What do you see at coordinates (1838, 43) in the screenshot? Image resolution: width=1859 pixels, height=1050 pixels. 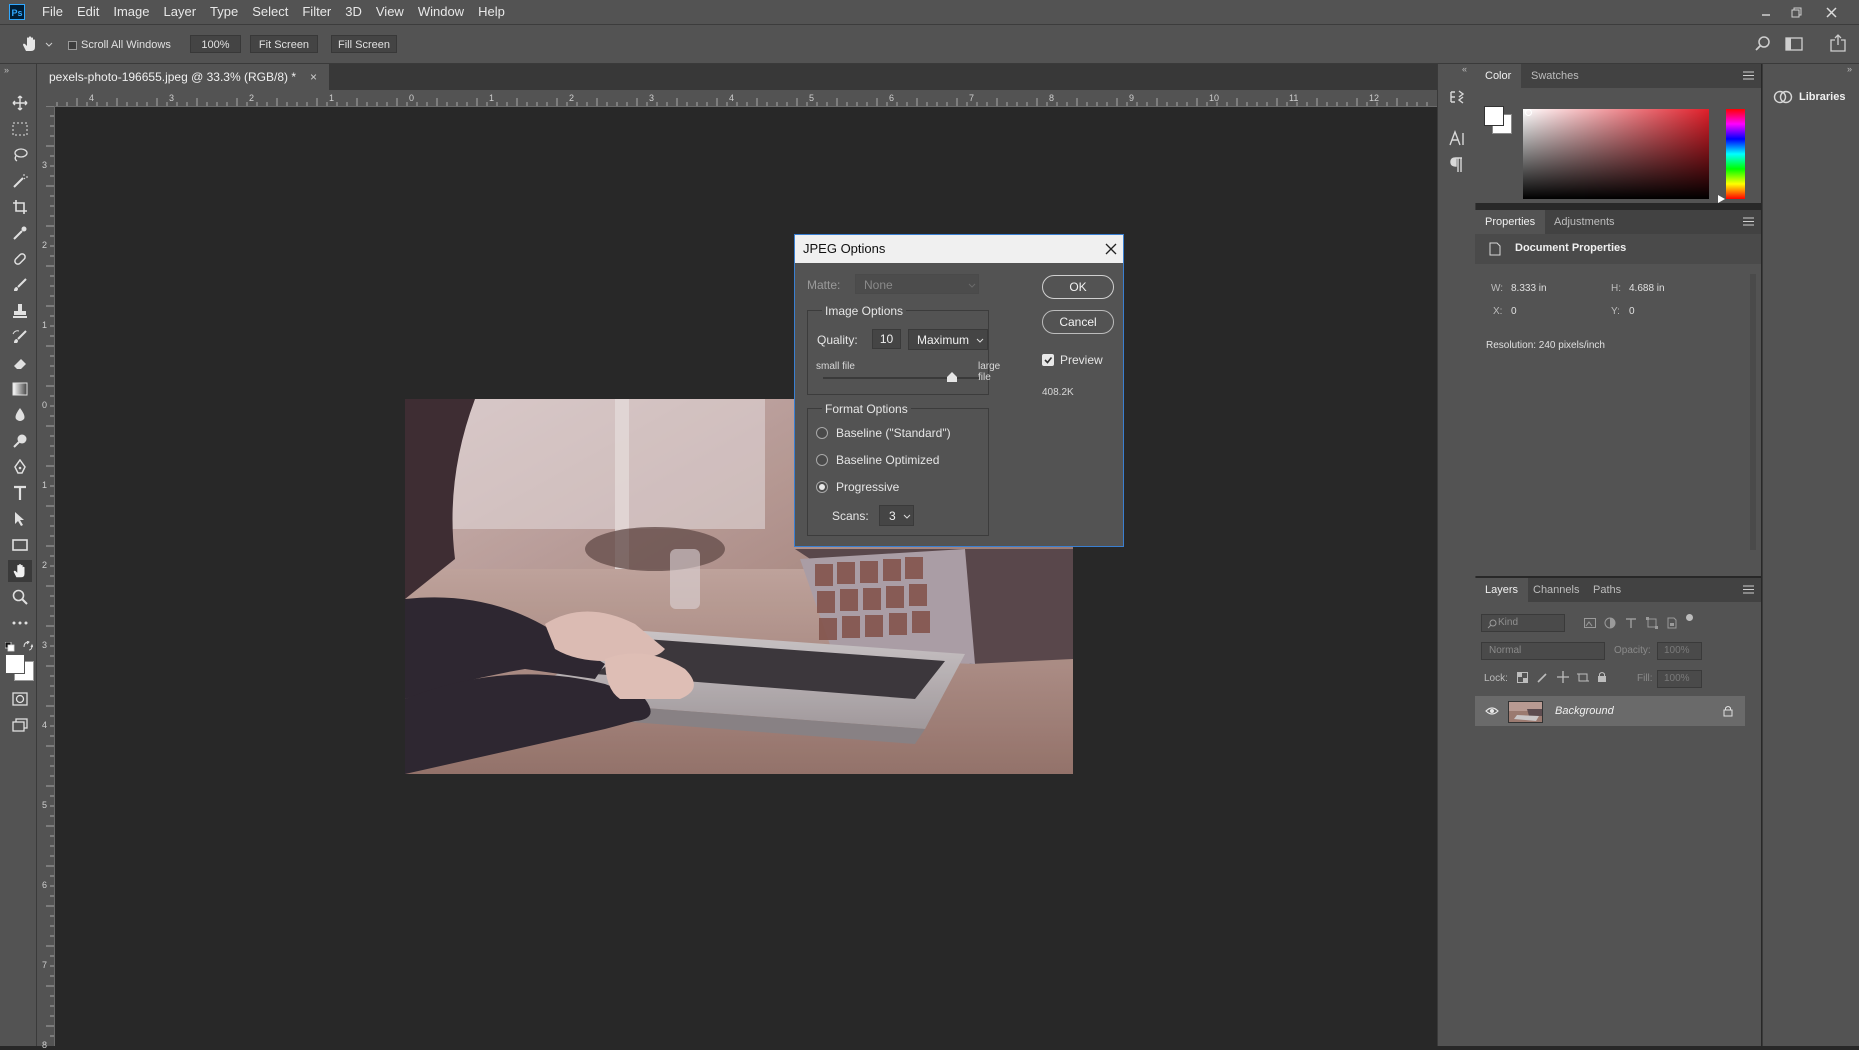 I see `share-icon` at bounding box center [1838, 43].